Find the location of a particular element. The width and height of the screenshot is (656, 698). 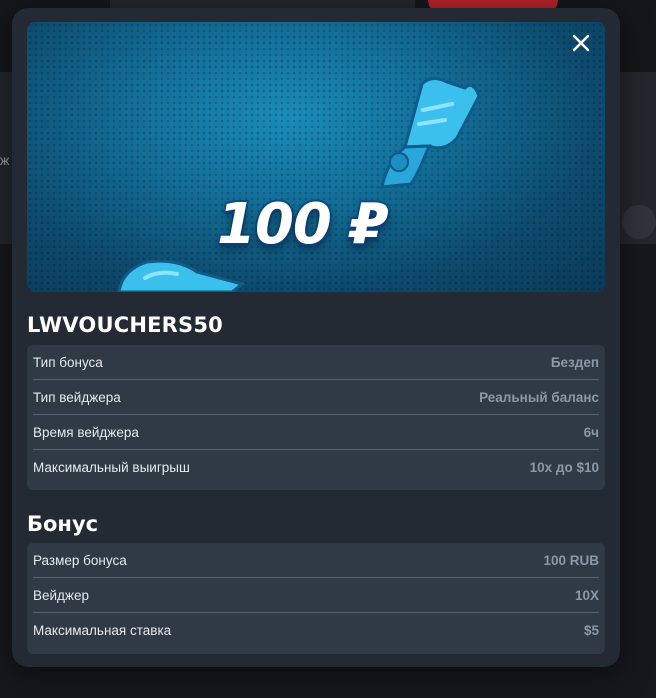

row-label: Тип бонуса is located at coordinates (68, 362).